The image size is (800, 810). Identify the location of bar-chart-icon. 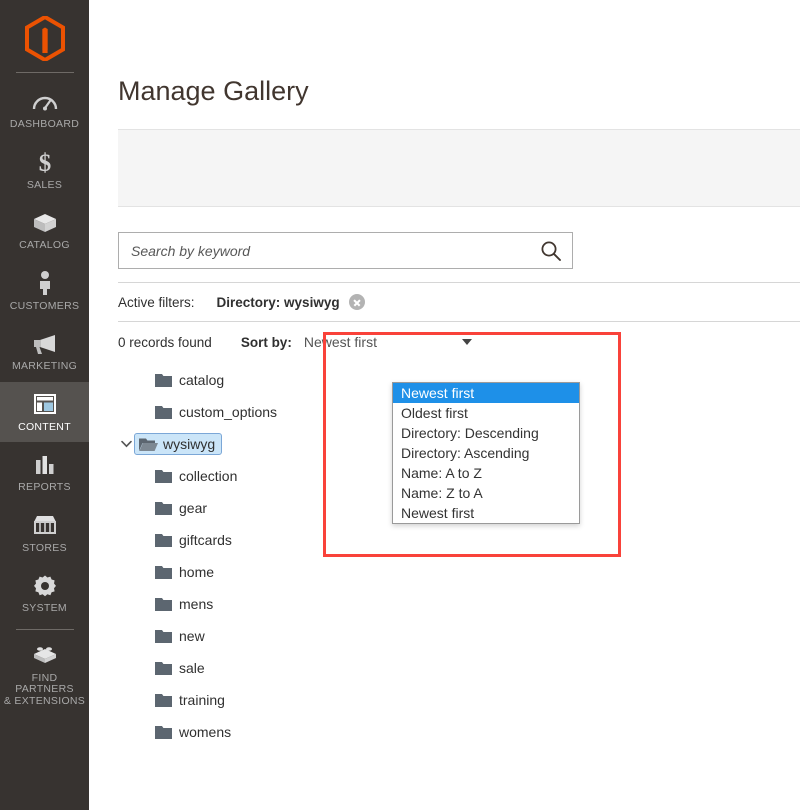
(45, 464).